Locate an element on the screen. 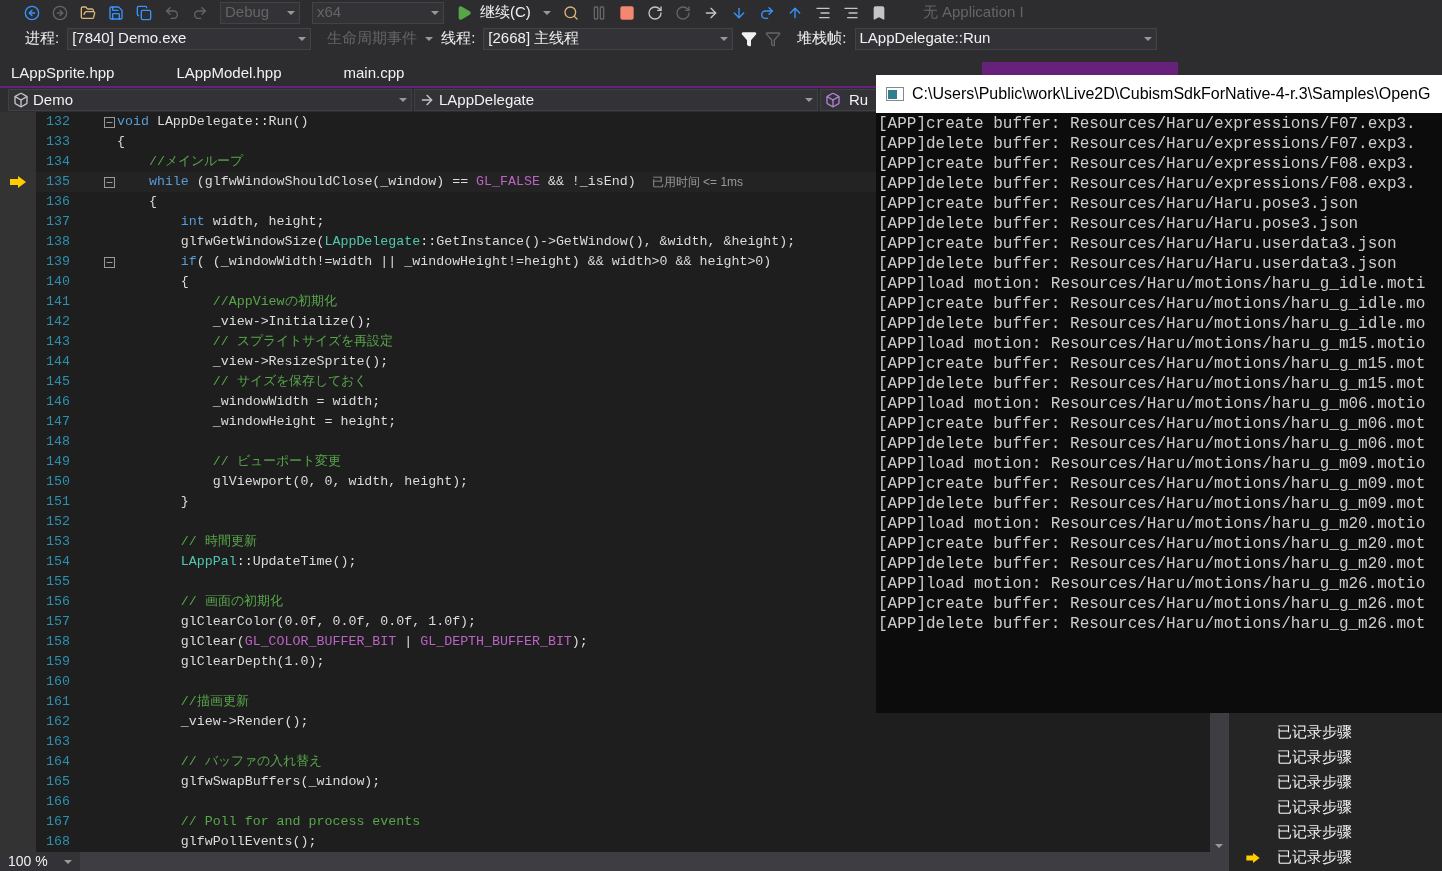 This screenshot has height=871, width=1442. code-line: //描画更新 is located at coordinates (214, 702).